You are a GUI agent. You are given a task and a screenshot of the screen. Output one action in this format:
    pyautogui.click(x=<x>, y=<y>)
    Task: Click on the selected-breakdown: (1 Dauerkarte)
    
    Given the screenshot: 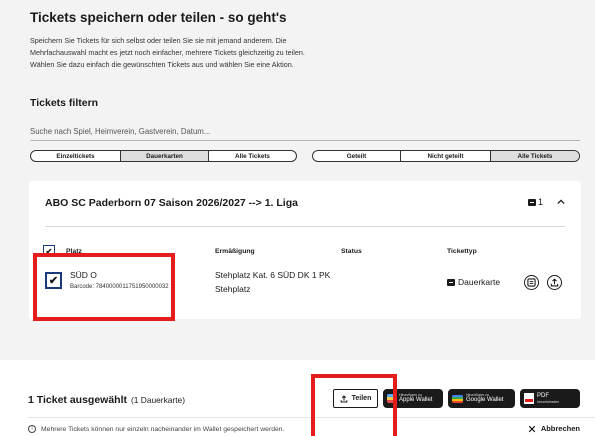 What is the action you would take?
    pyautogui.click(x=158, y=400)
    